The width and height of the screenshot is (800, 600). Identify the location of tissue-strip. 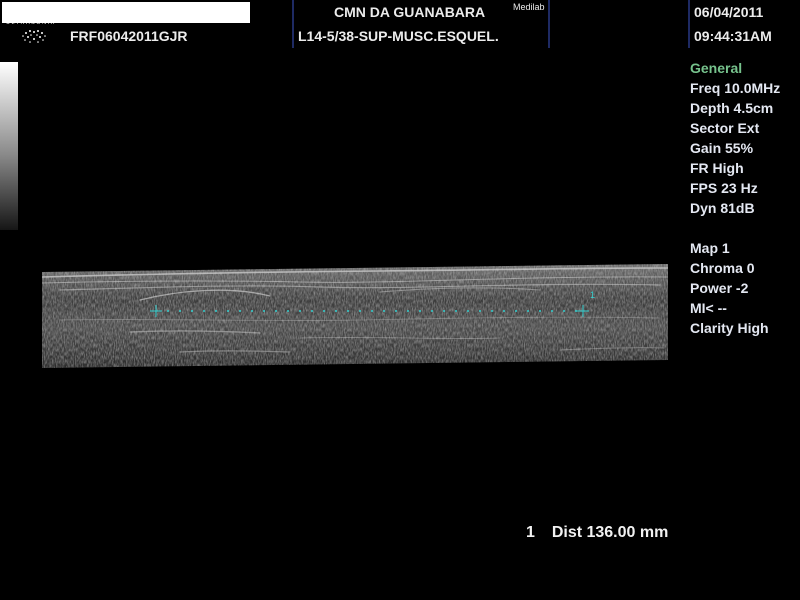
(355, 316).